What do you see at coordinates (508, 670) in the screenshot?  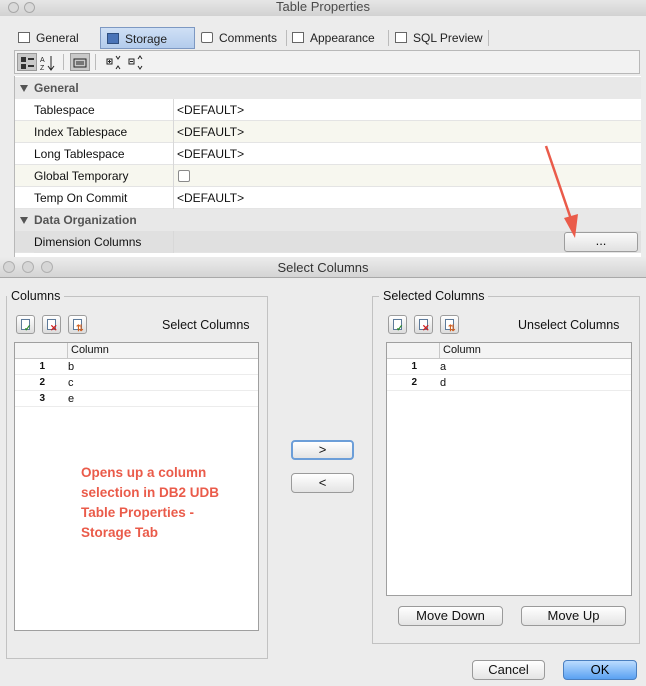 I see `cancel-button: Cancel` at bounding box center [508, 670].